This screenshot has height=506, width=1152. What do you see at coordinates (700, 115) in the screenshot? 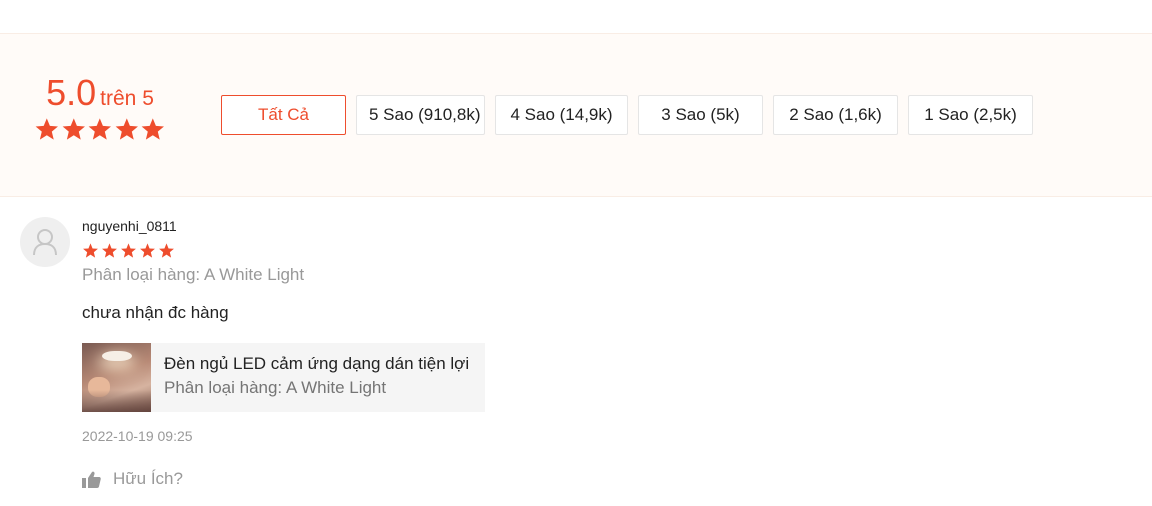
I see `filter-3-star-button: 3 Sao (5k)` at bounding box center [700, 115].